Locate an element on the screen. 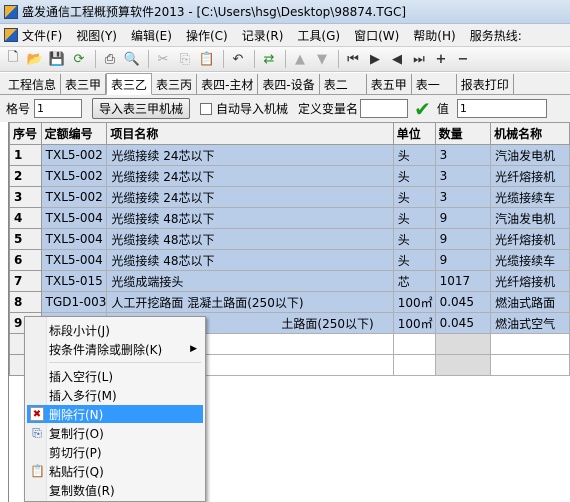  next-record-icon: ▶ is located at coordinates (375, 59).